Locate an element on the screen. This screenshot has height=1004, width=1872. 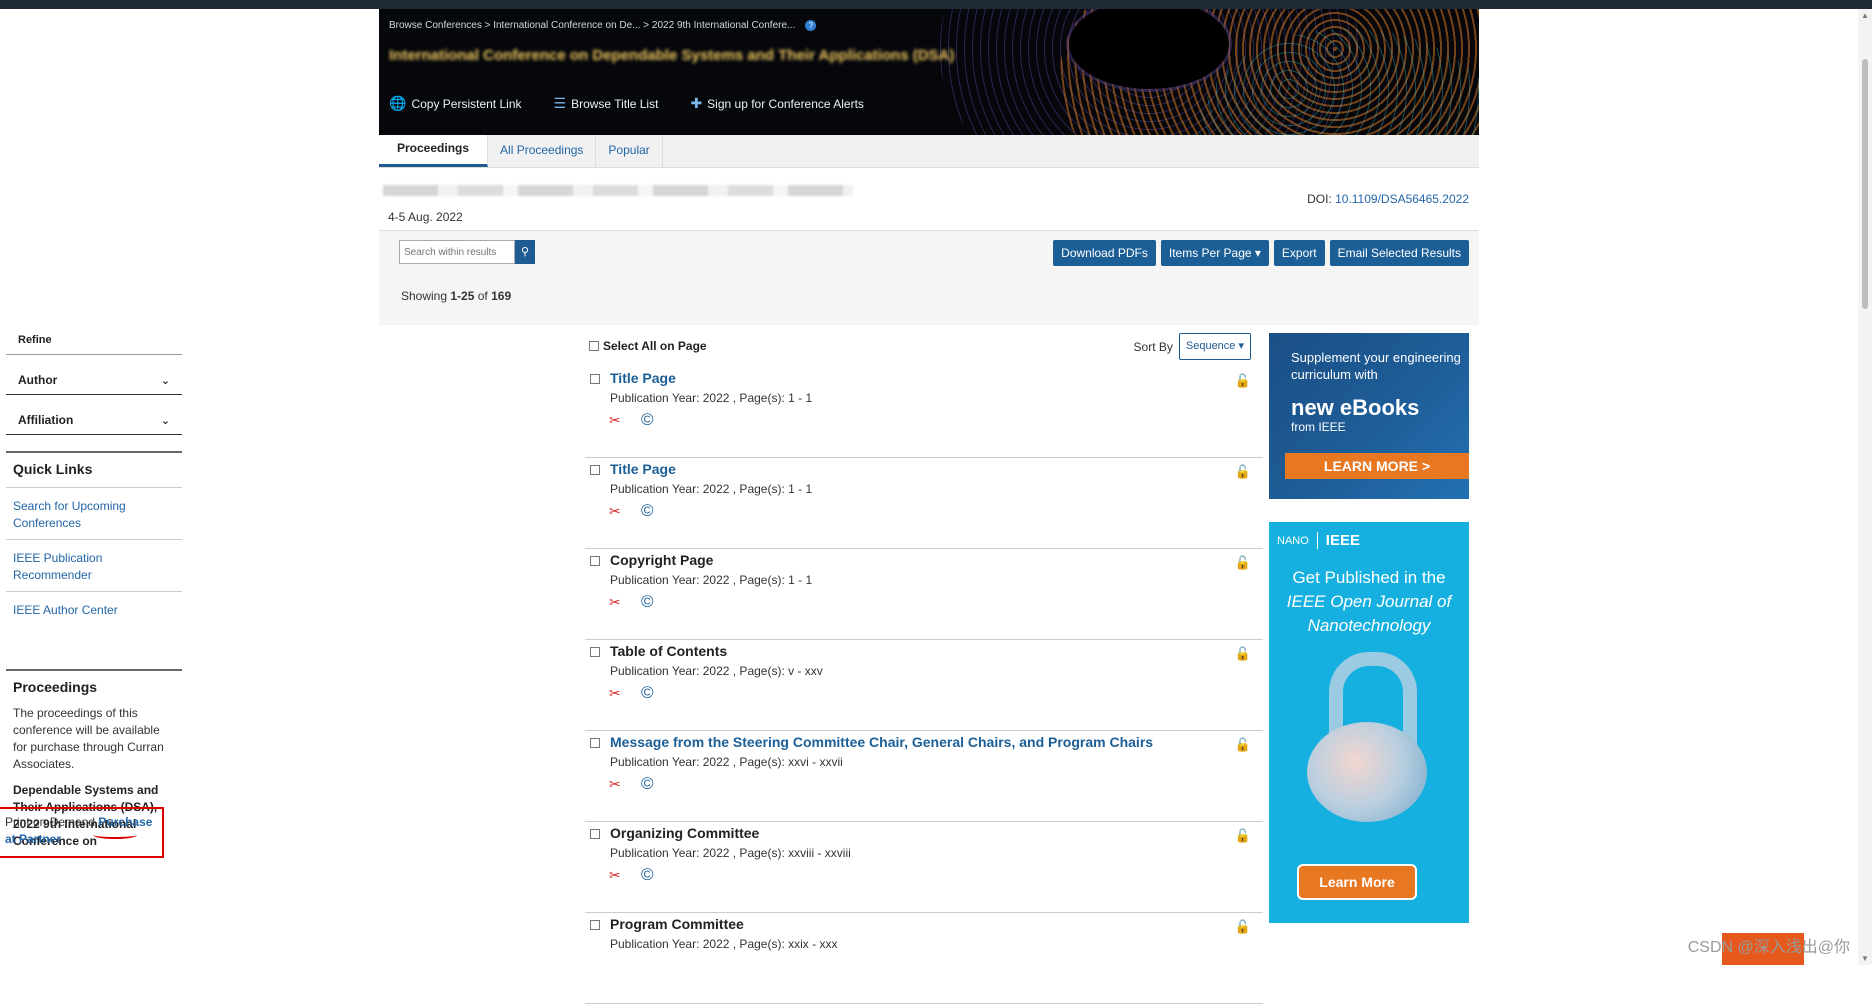
quick-link-author-center: IEEE Author Center is located at coordinates (94, 608).